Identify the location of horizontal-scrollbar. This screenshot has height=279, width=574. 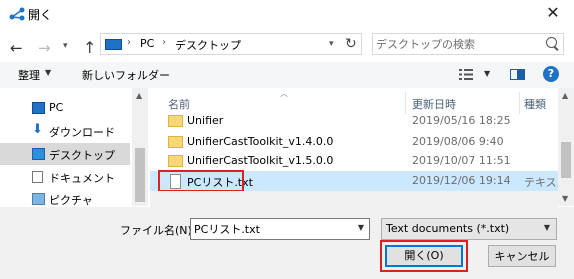
(354, 199).